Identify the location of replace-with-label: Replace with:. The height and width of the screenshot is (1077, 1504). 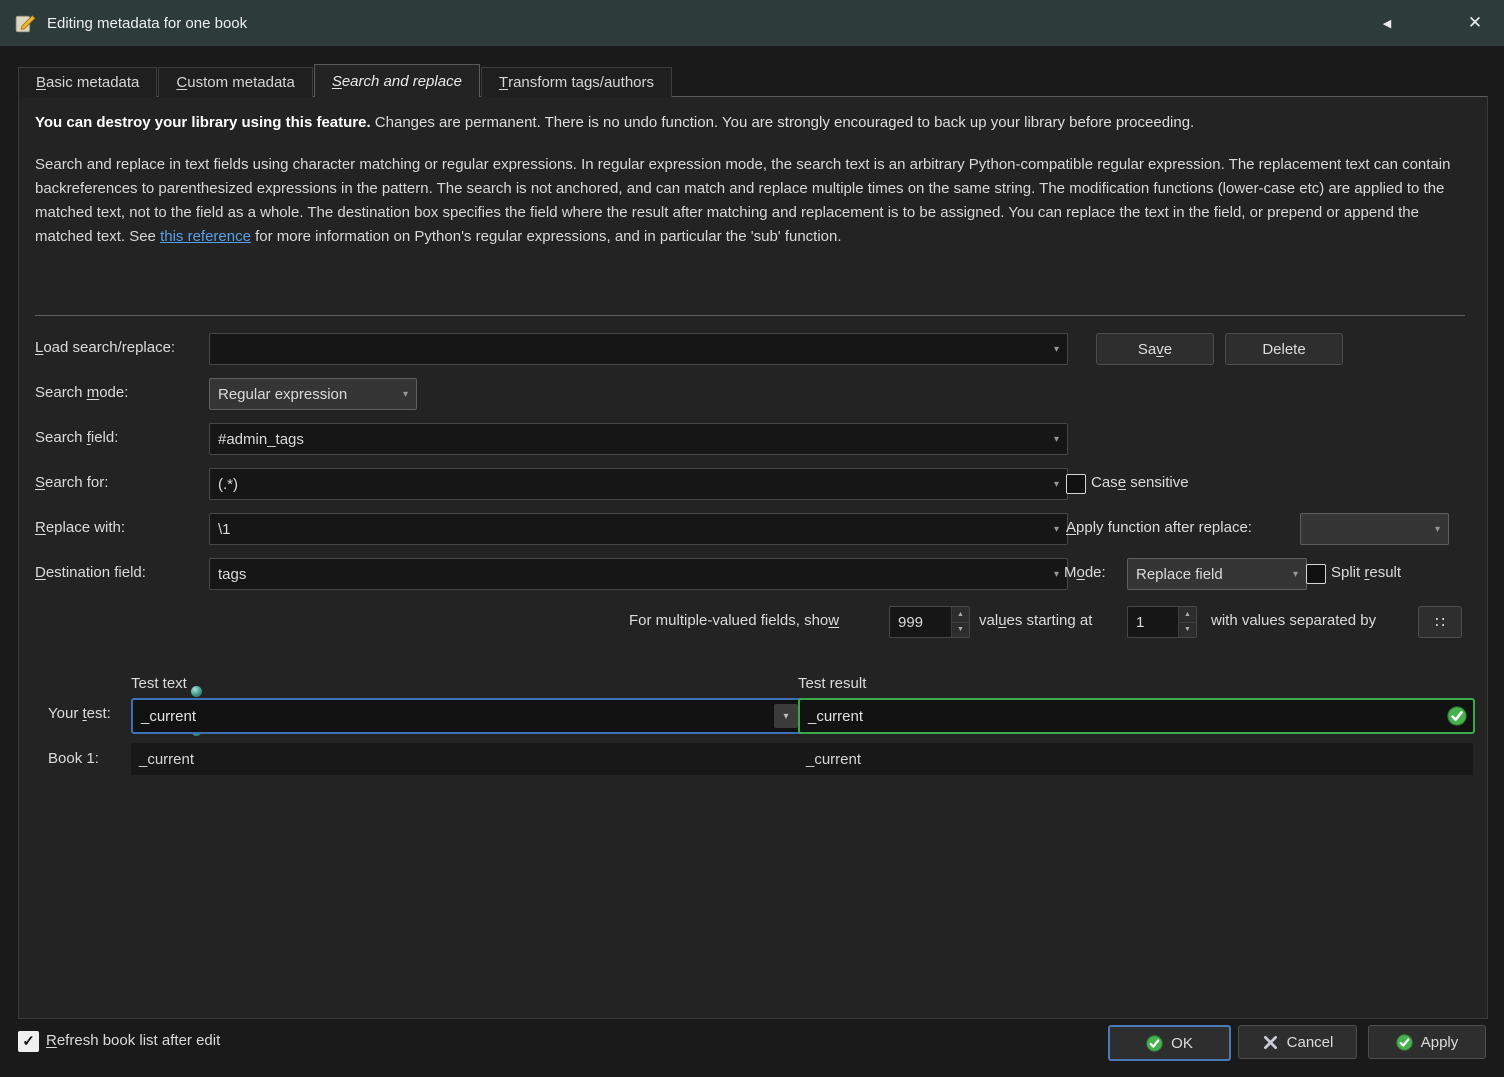
(80, 527).